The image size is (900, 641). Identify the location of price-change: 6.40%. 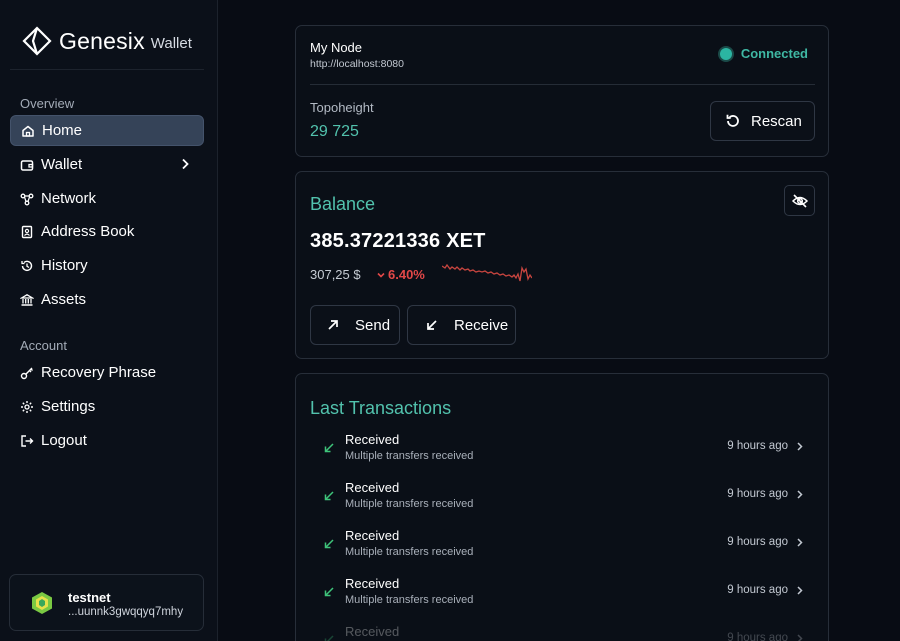
(400, 274).